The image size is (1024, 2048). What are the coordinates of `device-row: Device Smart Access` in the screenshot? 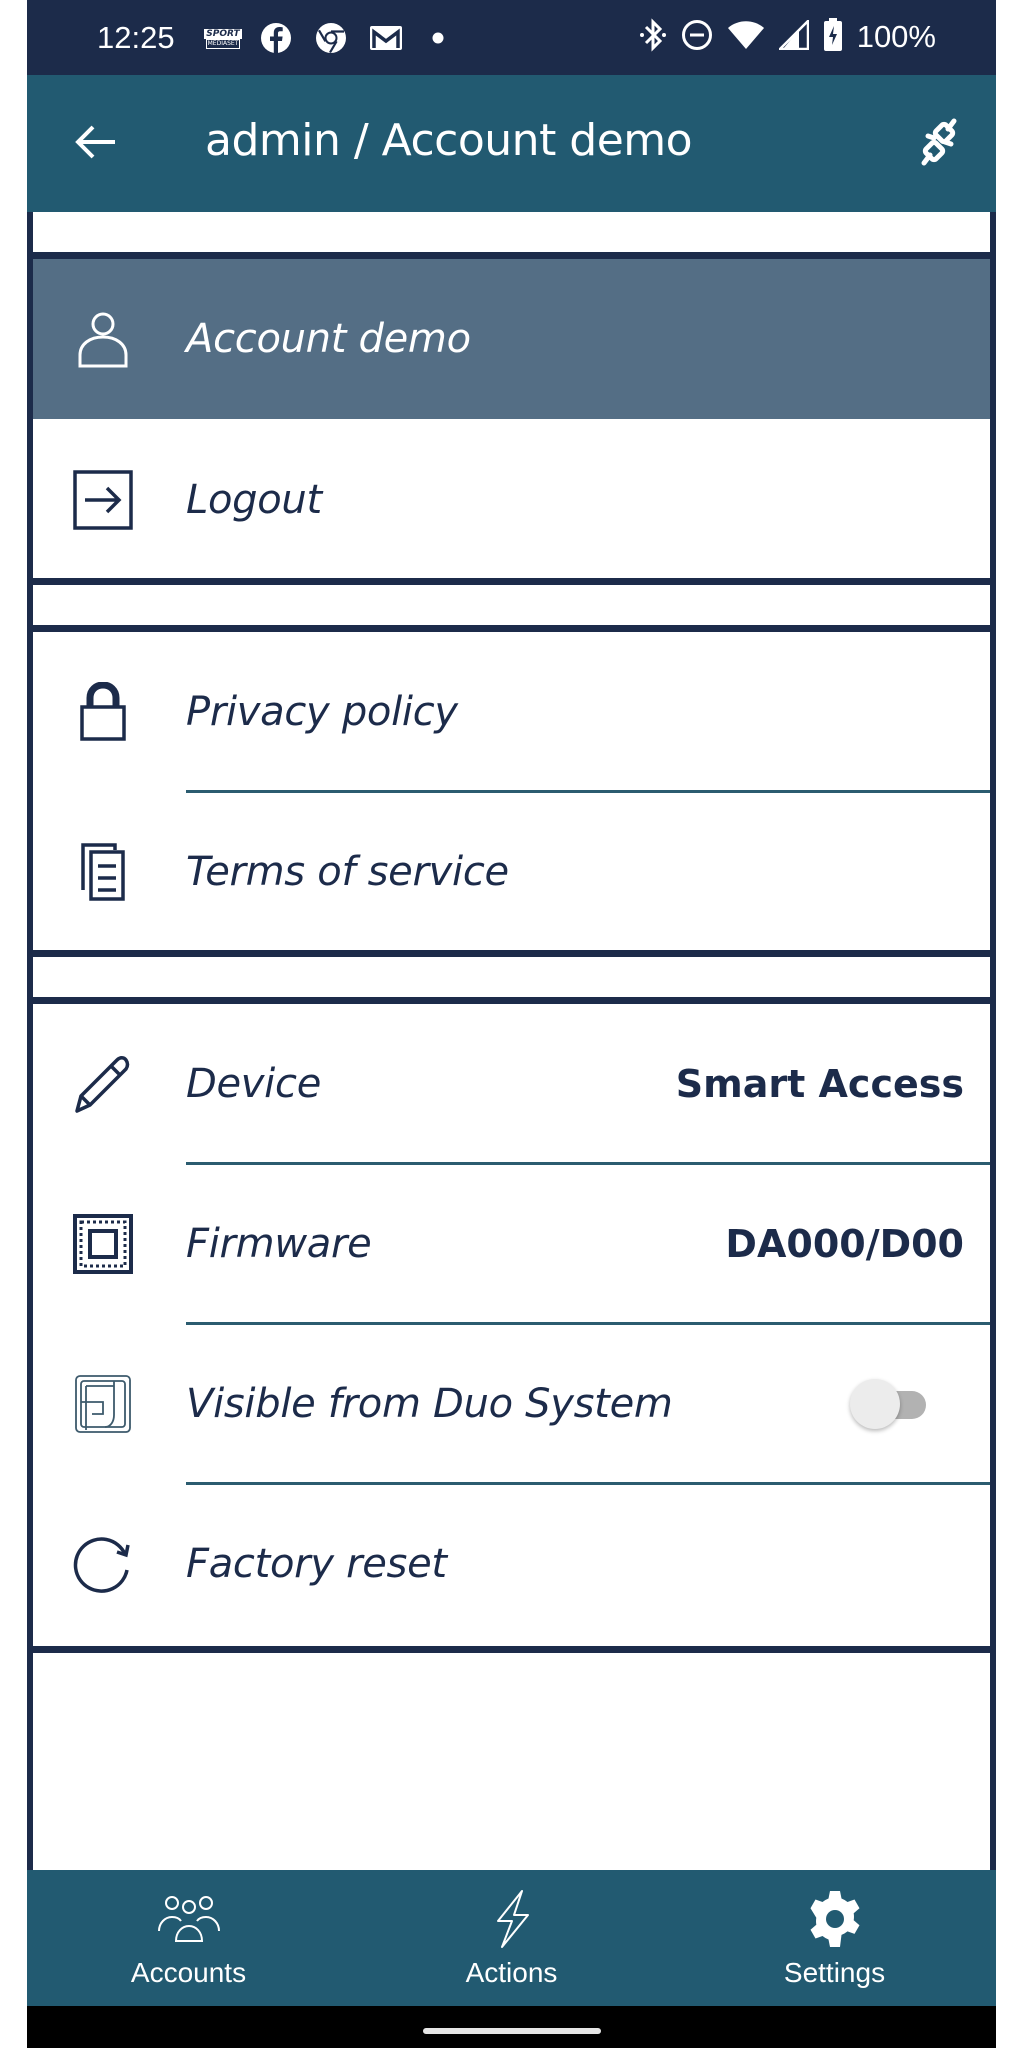 It's located at (511, 1084).